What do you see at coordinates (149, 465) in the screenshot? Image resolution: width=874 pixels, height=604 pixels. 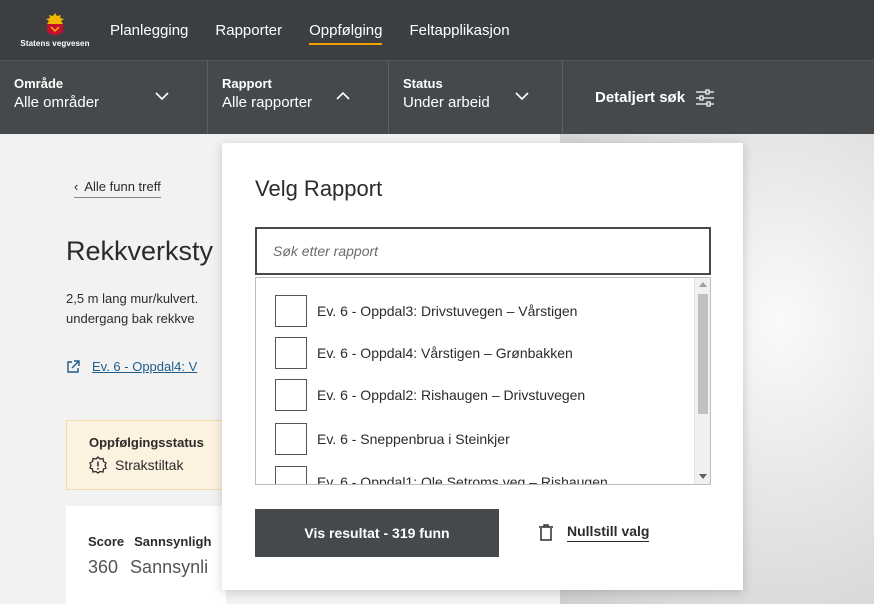 I see `followup-status-text: Strakstiltak` at bounding box center [149, 465].